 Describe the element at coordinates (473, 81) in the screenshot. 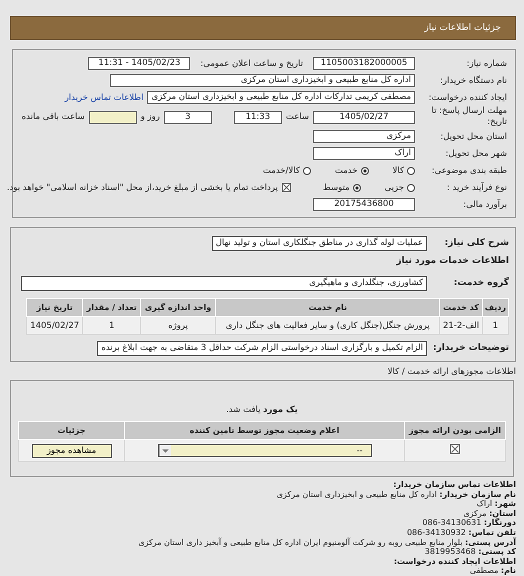

I see `field-label: نام دستگاه خریدار:` at that location.